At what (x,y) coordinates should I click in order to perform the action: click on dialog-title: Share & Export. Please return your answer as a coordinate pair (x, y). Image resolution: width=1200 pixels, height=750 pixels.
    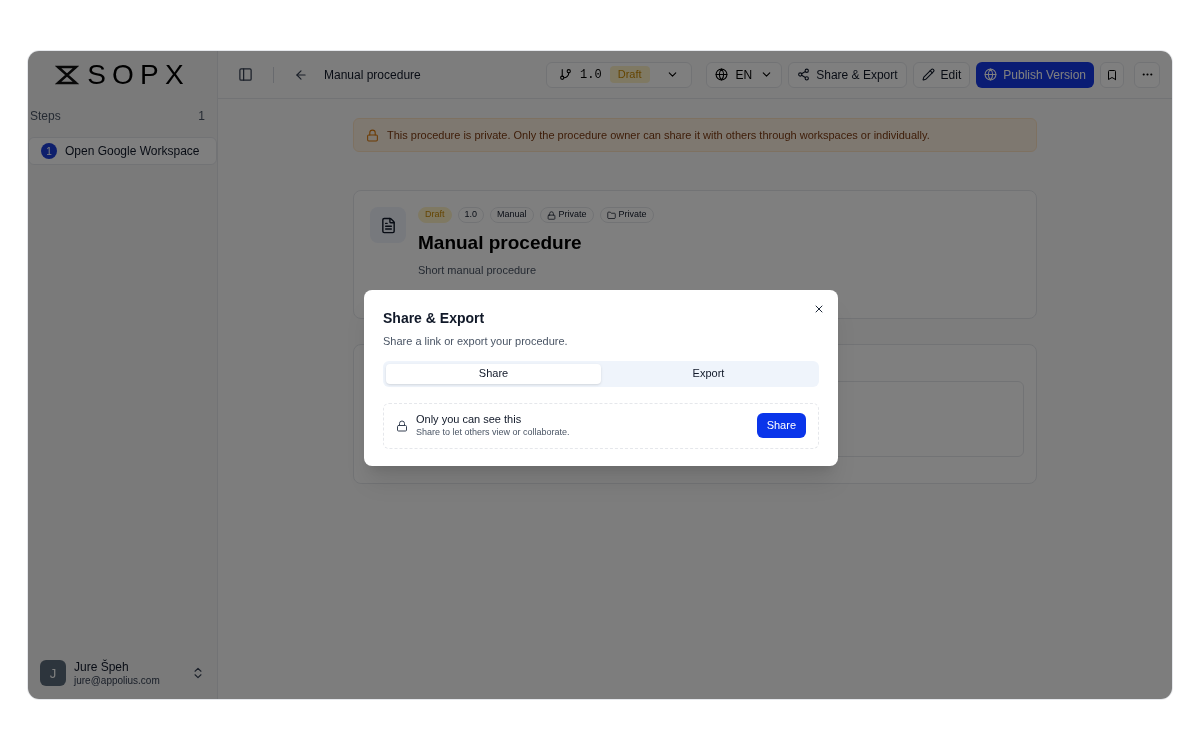
    Looking at the image, I should click on (434, 318).